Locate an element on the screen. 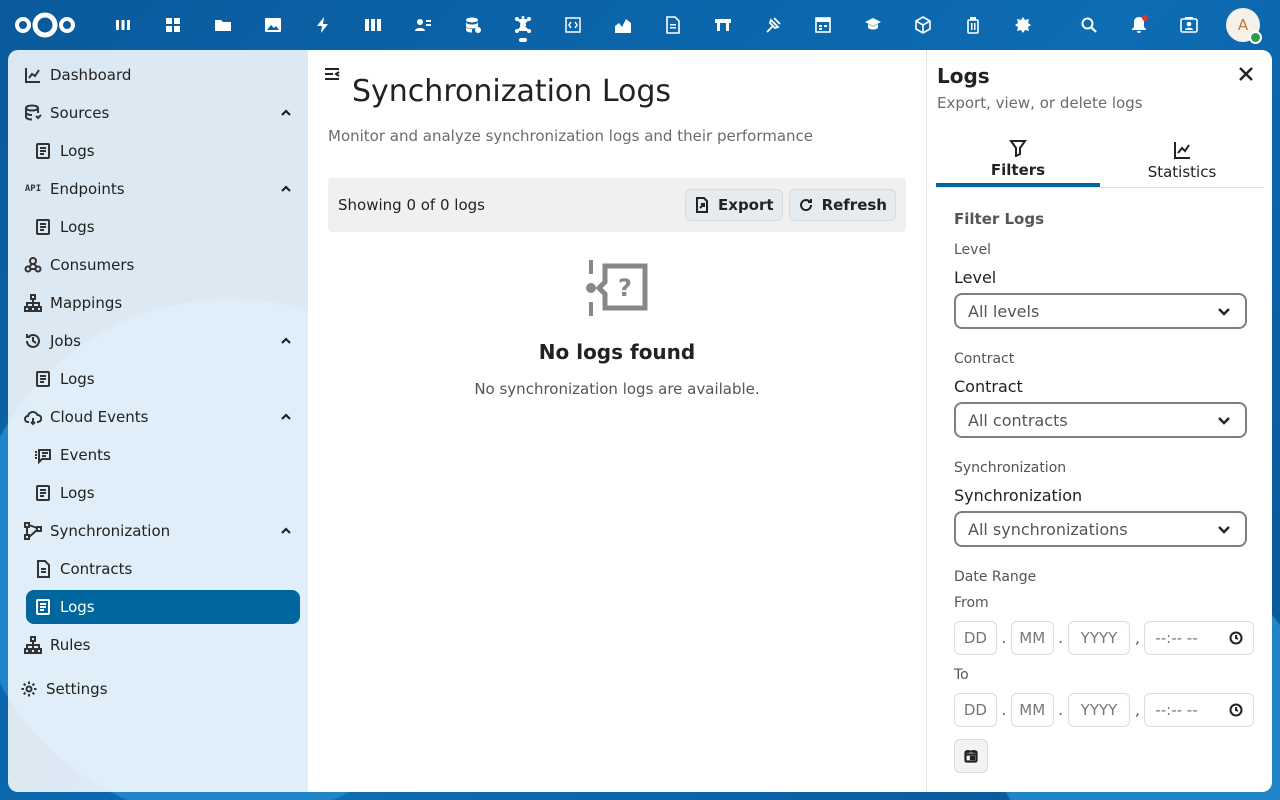  to-label: To is located at coordinates (961, 675).